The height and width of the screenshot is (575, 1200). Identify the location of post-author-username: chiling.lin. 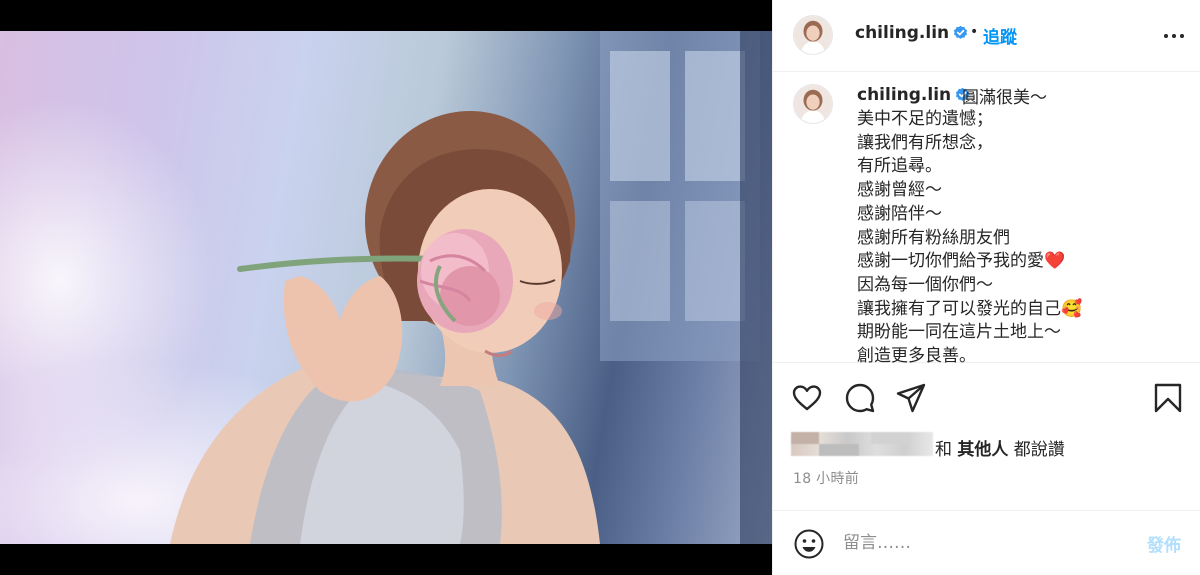
(911, 33).